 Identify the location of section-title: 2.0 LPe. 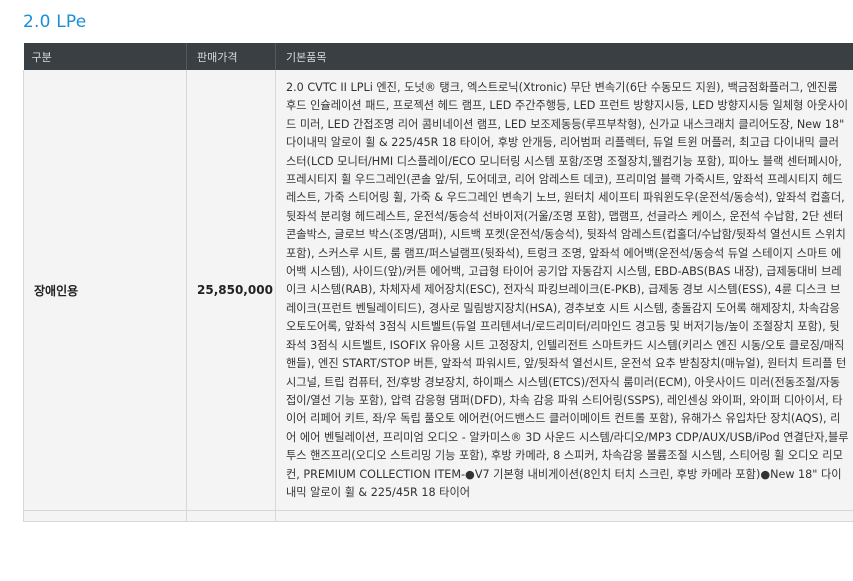
(55, 22).